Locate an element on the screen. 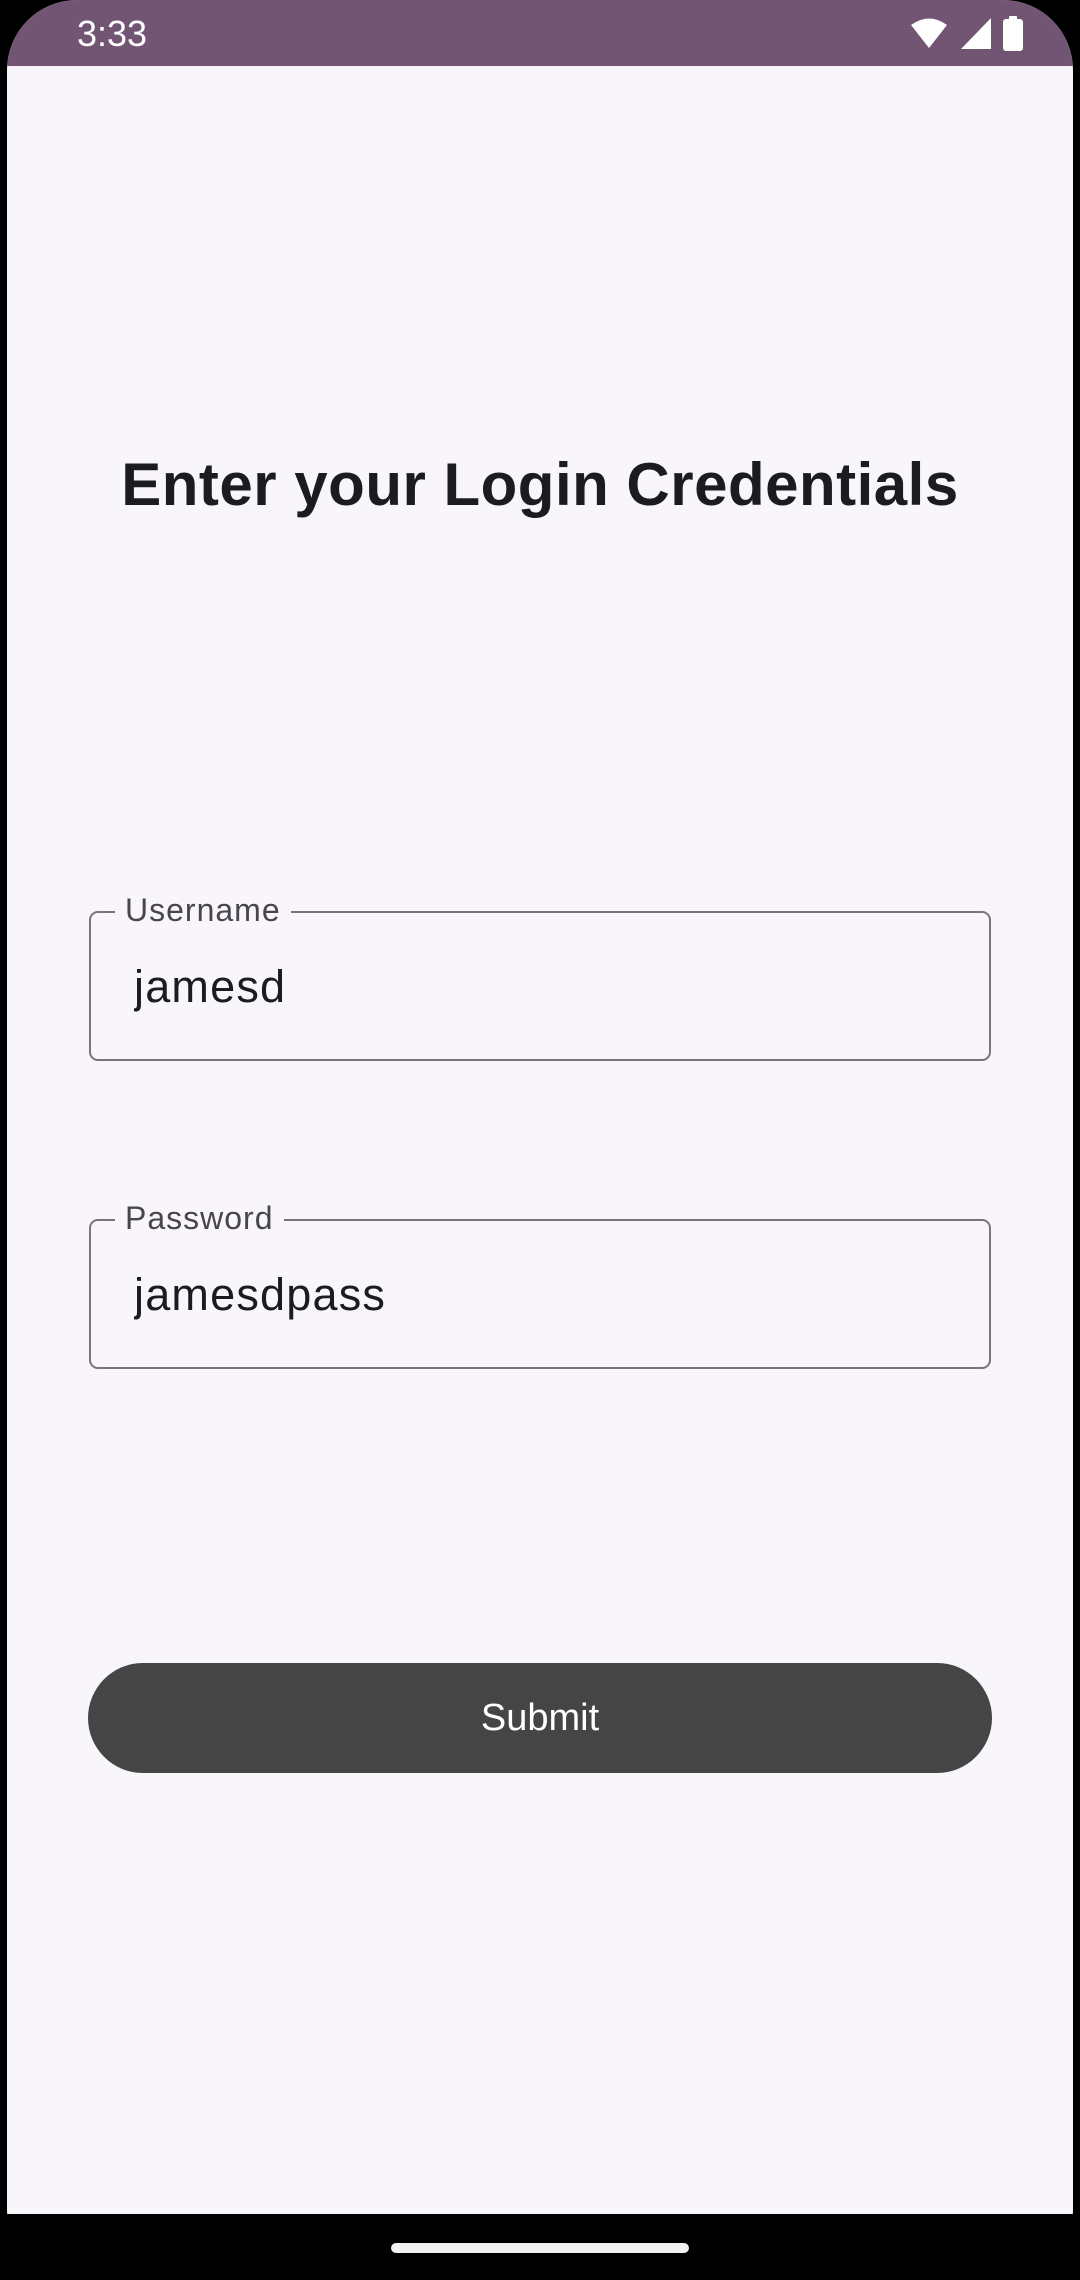 The width and height of the screenshot is (1080, 2280). username-label: Username is located at coordinates (203, 910).